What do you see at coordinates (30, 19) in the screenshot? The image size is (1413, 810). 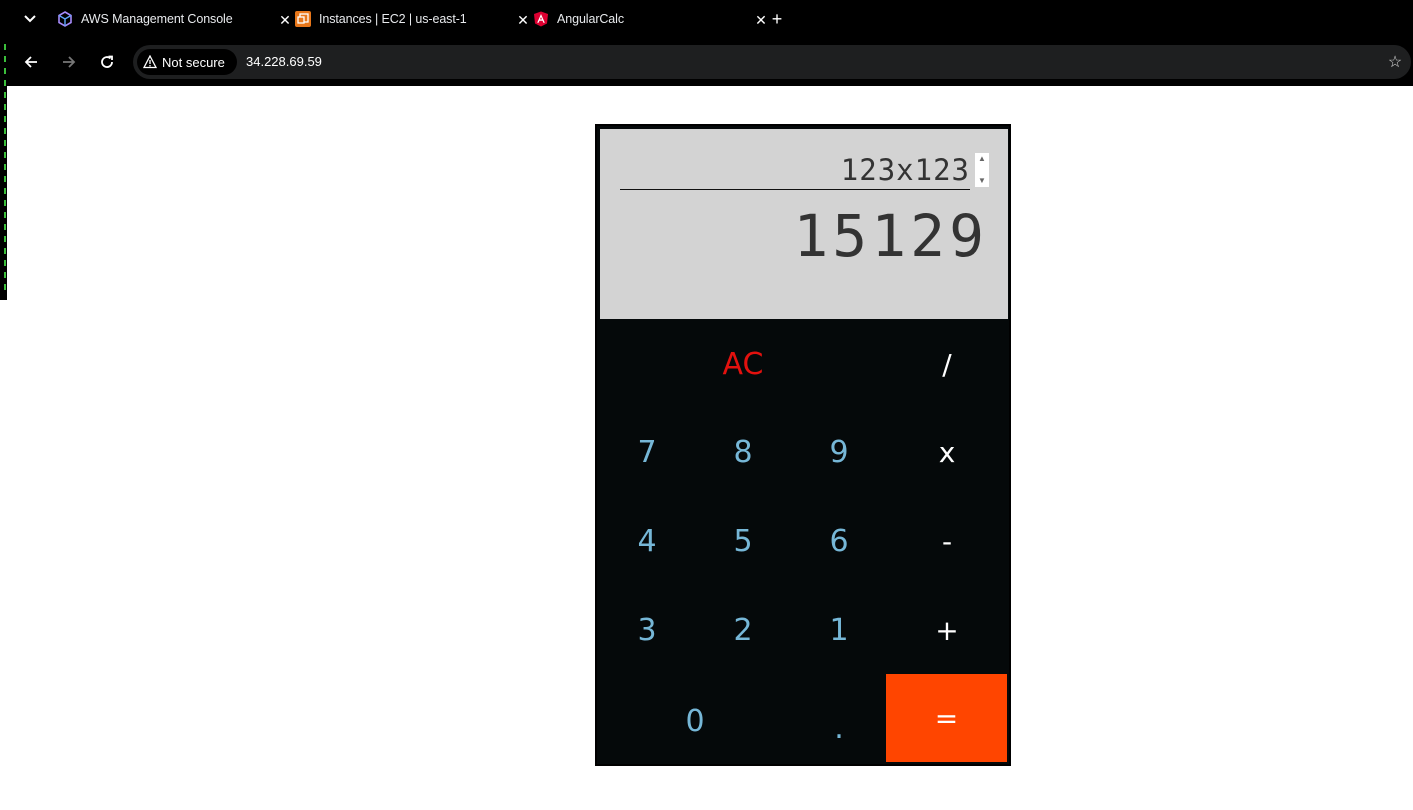 I see `tab-search-chevron-icon` at bounding box center [30, 19].